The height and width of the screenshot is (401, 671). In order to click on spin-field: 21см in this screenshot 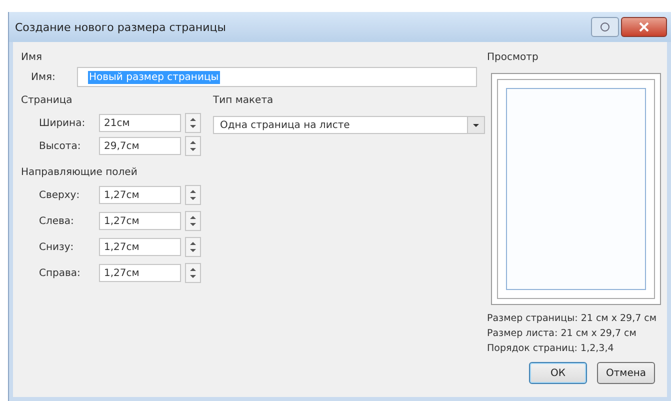, I will do `click(140, 123)`.